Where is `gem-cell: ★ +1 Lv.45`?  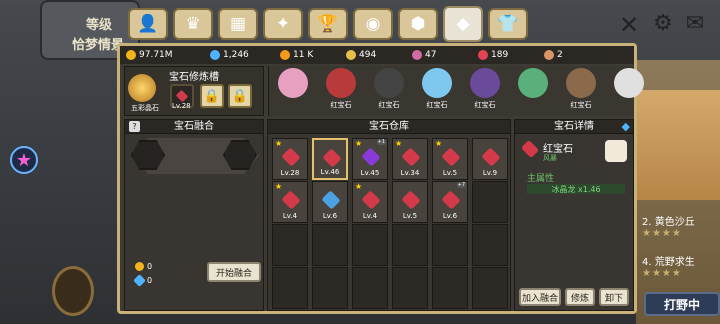
gem-cell: ★ +1 Lv.45 is located at coordinates (370, 159).